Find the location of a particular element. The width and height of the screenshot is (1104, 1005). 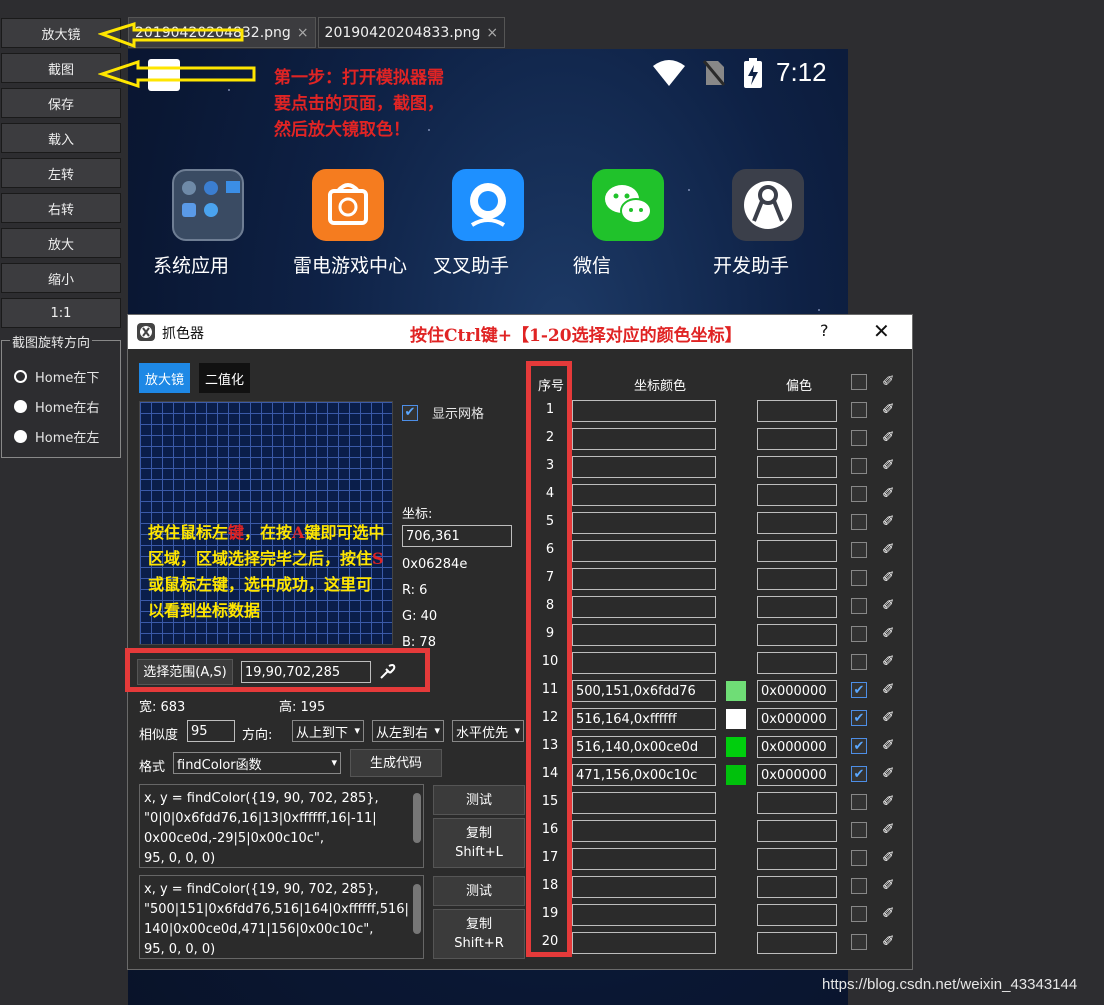

close-button: ✕ is located at coordinates (881, 331).